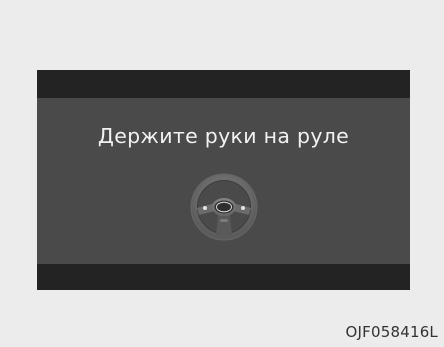 The height and width of the screenshot is (347, 444). What do you see at coordinates (223, 84) in the screenshot?
I see `display-top-bar` at bounding box center [223, 84].